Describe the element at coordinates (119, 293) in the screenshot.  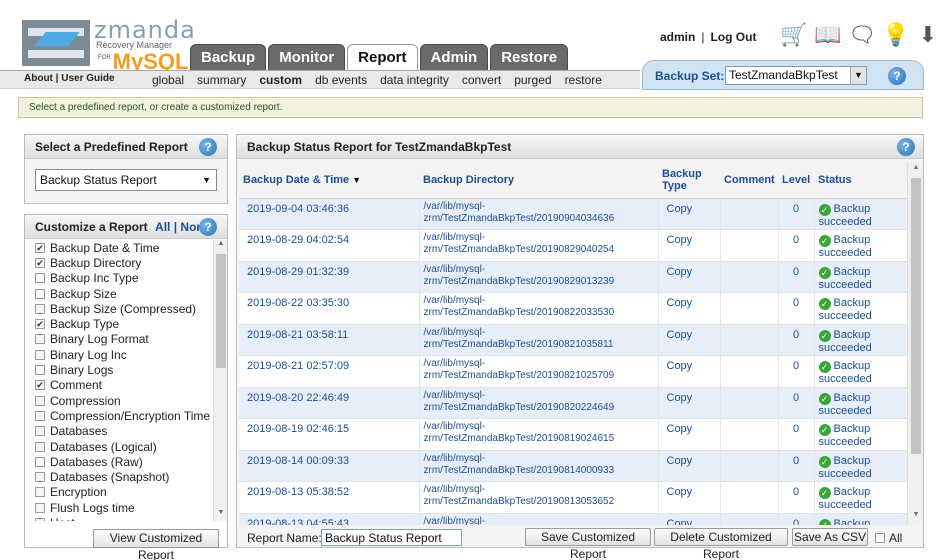
I see `column-option: Backup Size` at that location.